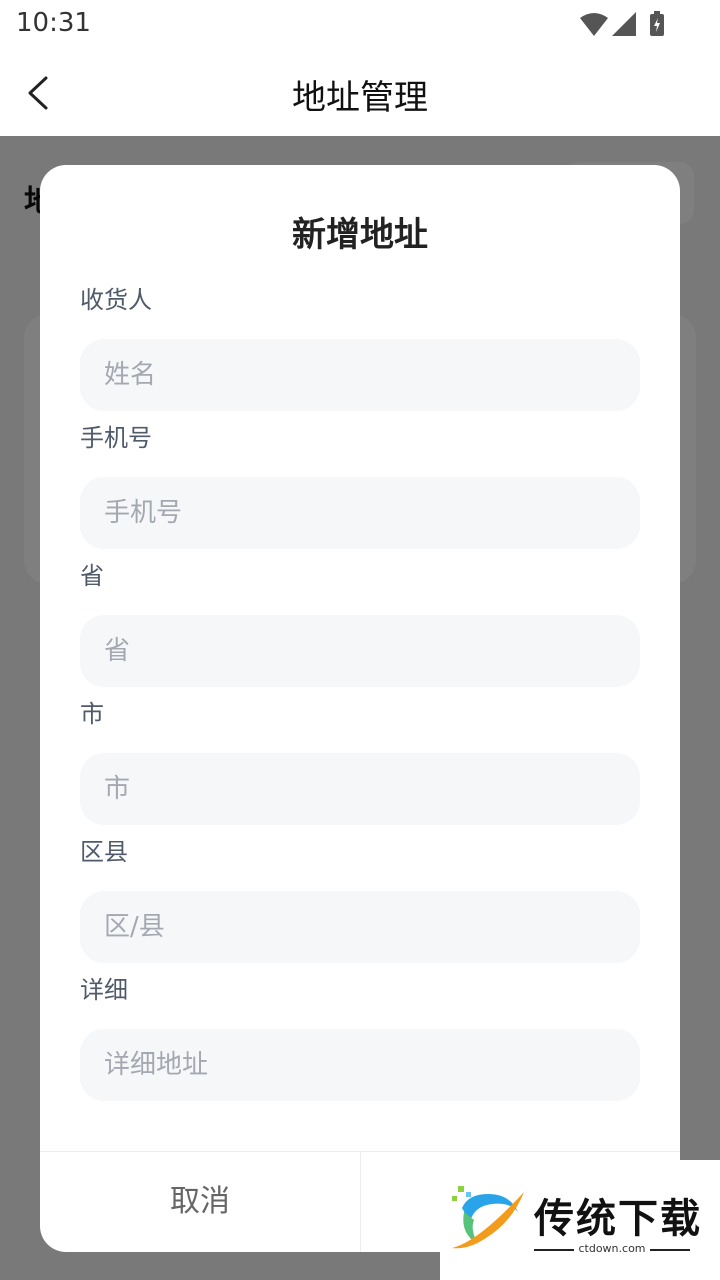 This screenshot has width=720, height=1280. Describe the element at coordinates (360, 789) in the screenshot. I see `city-input` at that location.